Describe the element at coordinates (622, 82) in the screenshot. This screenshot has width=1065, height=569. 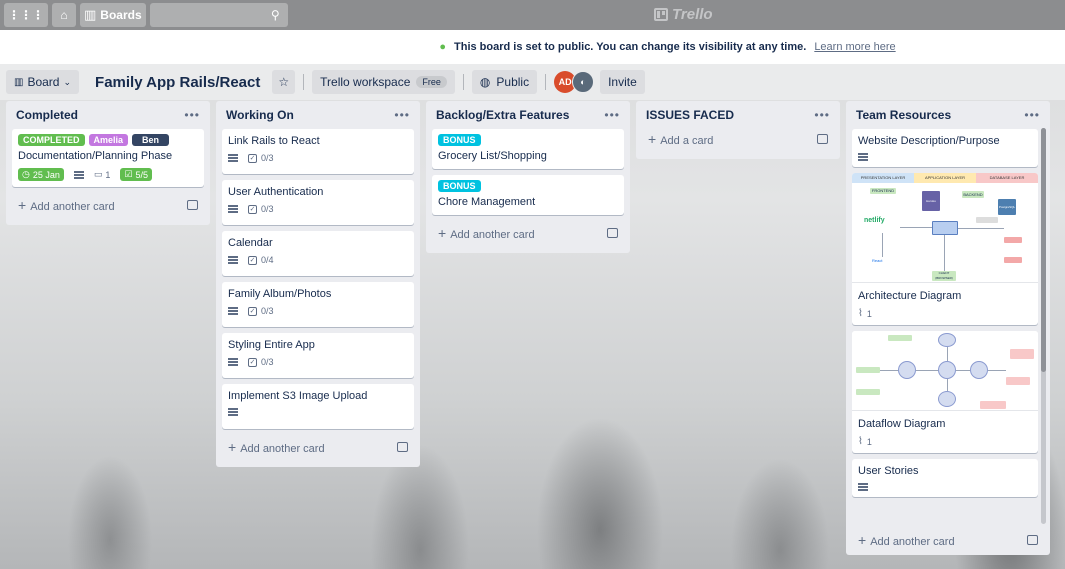
I see `invite-button: Invite` at that location.